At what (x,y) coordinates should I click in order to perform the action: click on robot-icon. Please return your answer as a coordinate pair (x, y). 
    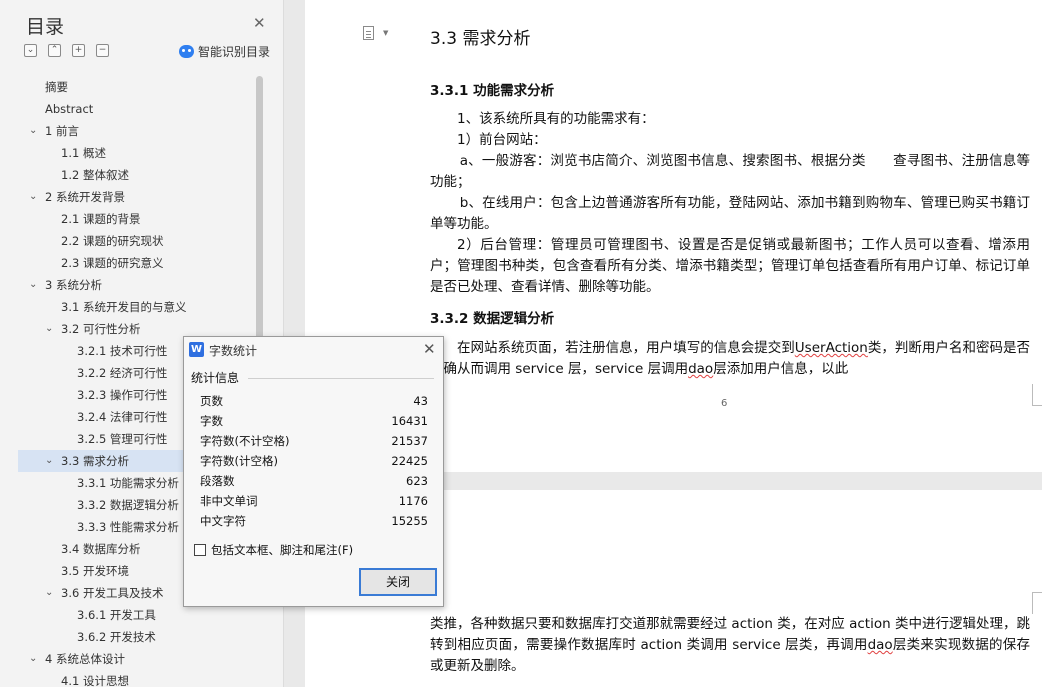
    Looking at the image, I should click on (186, 51).